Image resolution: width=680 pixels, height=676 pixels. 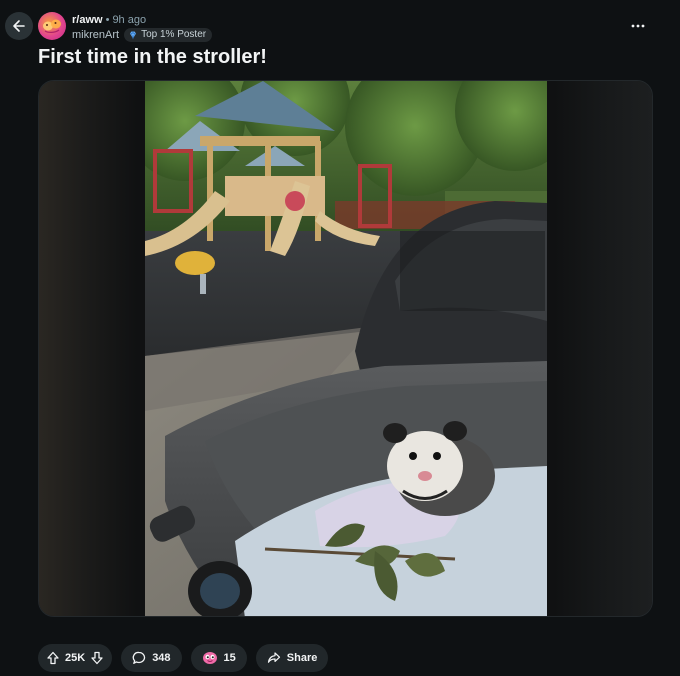 I want to click on arrow-down-icon, so click(x=97, y=658).